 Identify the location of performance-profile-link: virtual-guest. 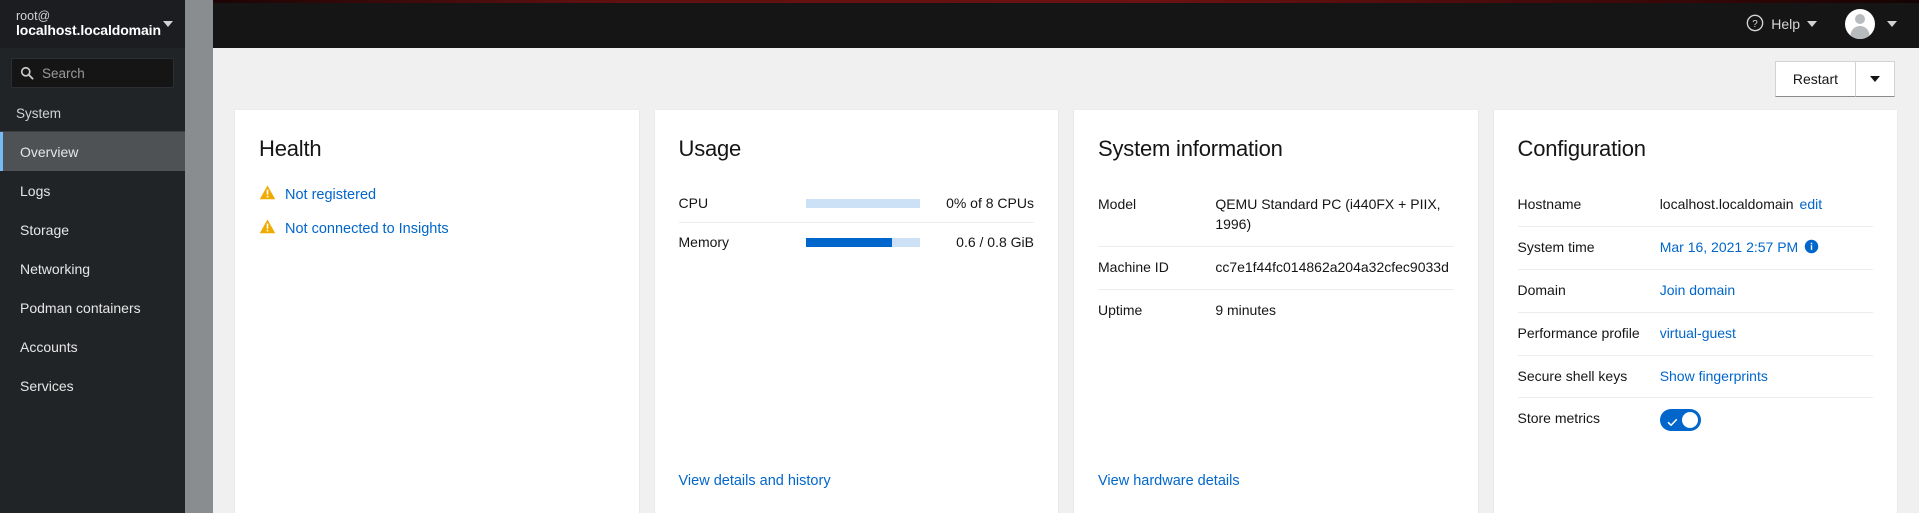
(1698, 333).